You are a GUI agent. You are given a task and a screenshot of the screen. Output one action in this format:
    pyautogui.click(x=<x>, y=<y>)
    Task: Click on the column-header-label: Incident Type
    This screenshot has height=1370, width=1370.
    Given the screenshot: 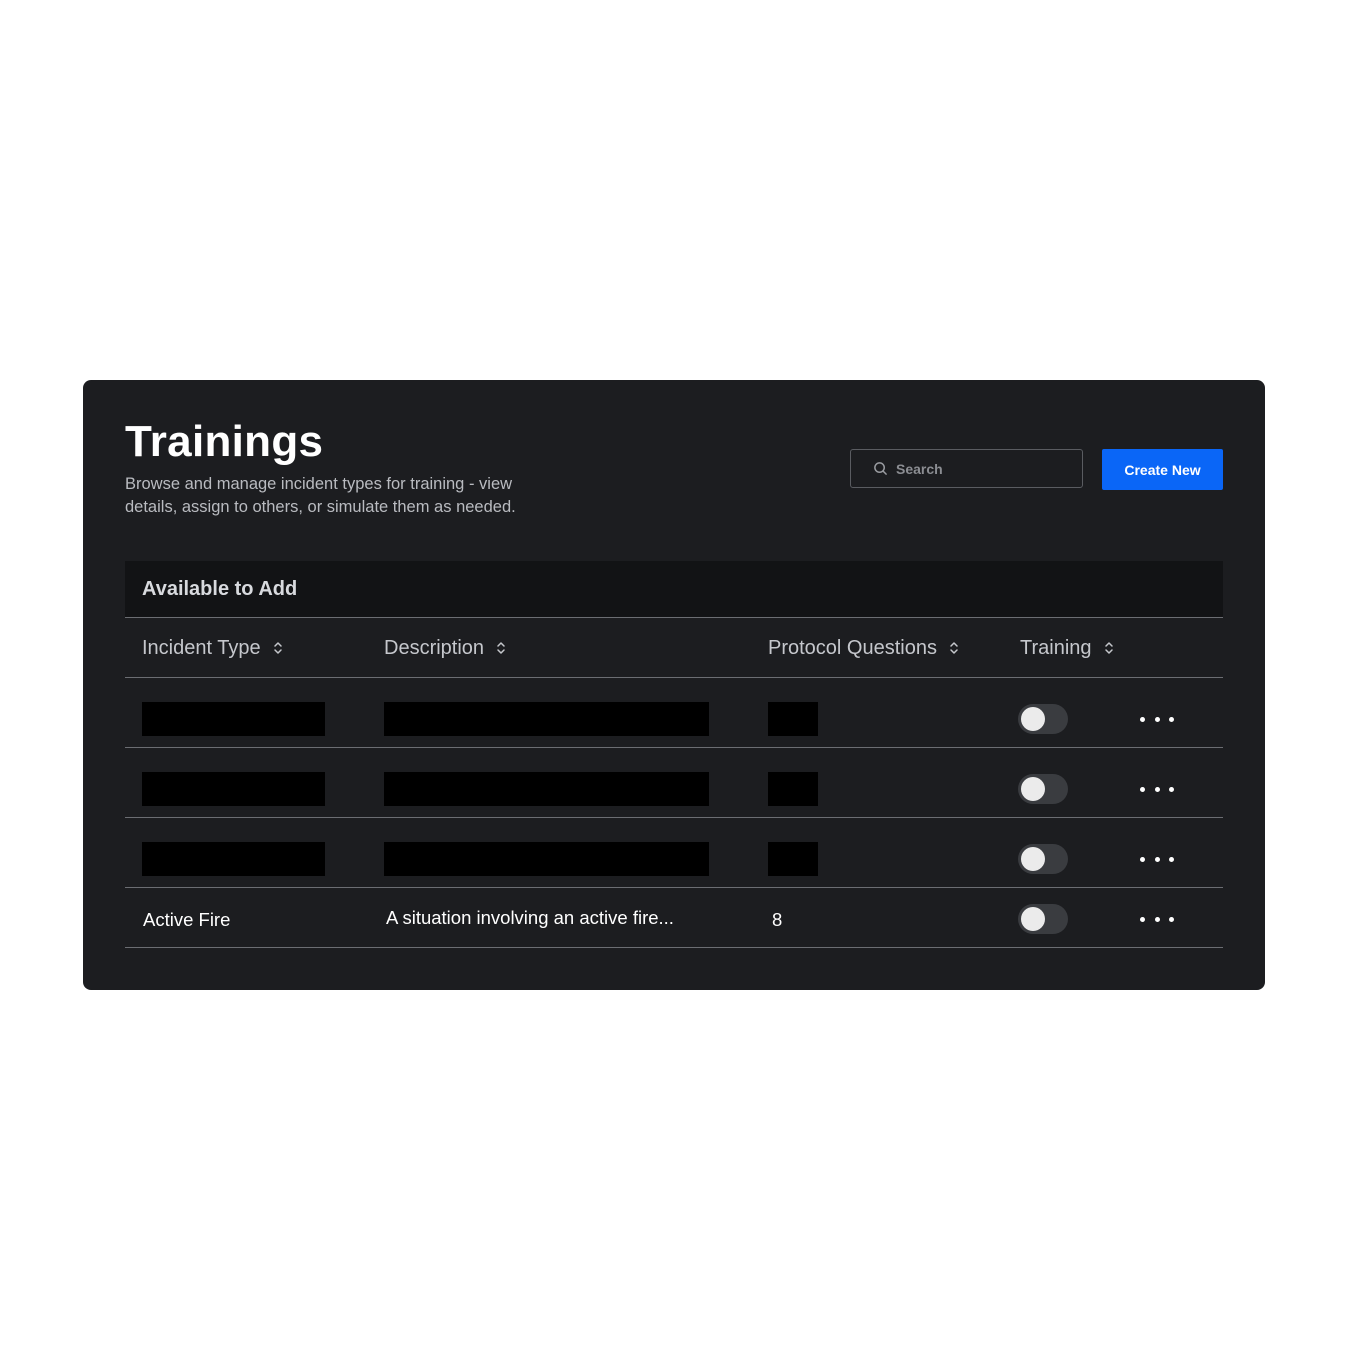 What is the action you would take?
    pyautogui.click(x=201, y=647)
    